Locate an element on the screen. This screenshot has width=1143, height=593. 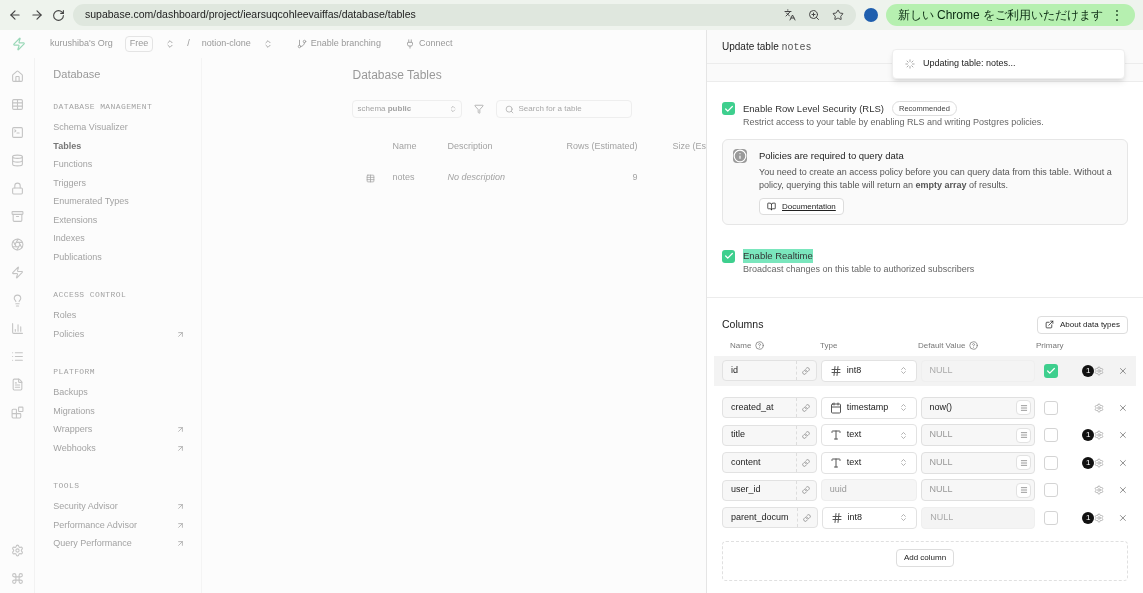
column-name-field: content is located at coordinates (769, 462).